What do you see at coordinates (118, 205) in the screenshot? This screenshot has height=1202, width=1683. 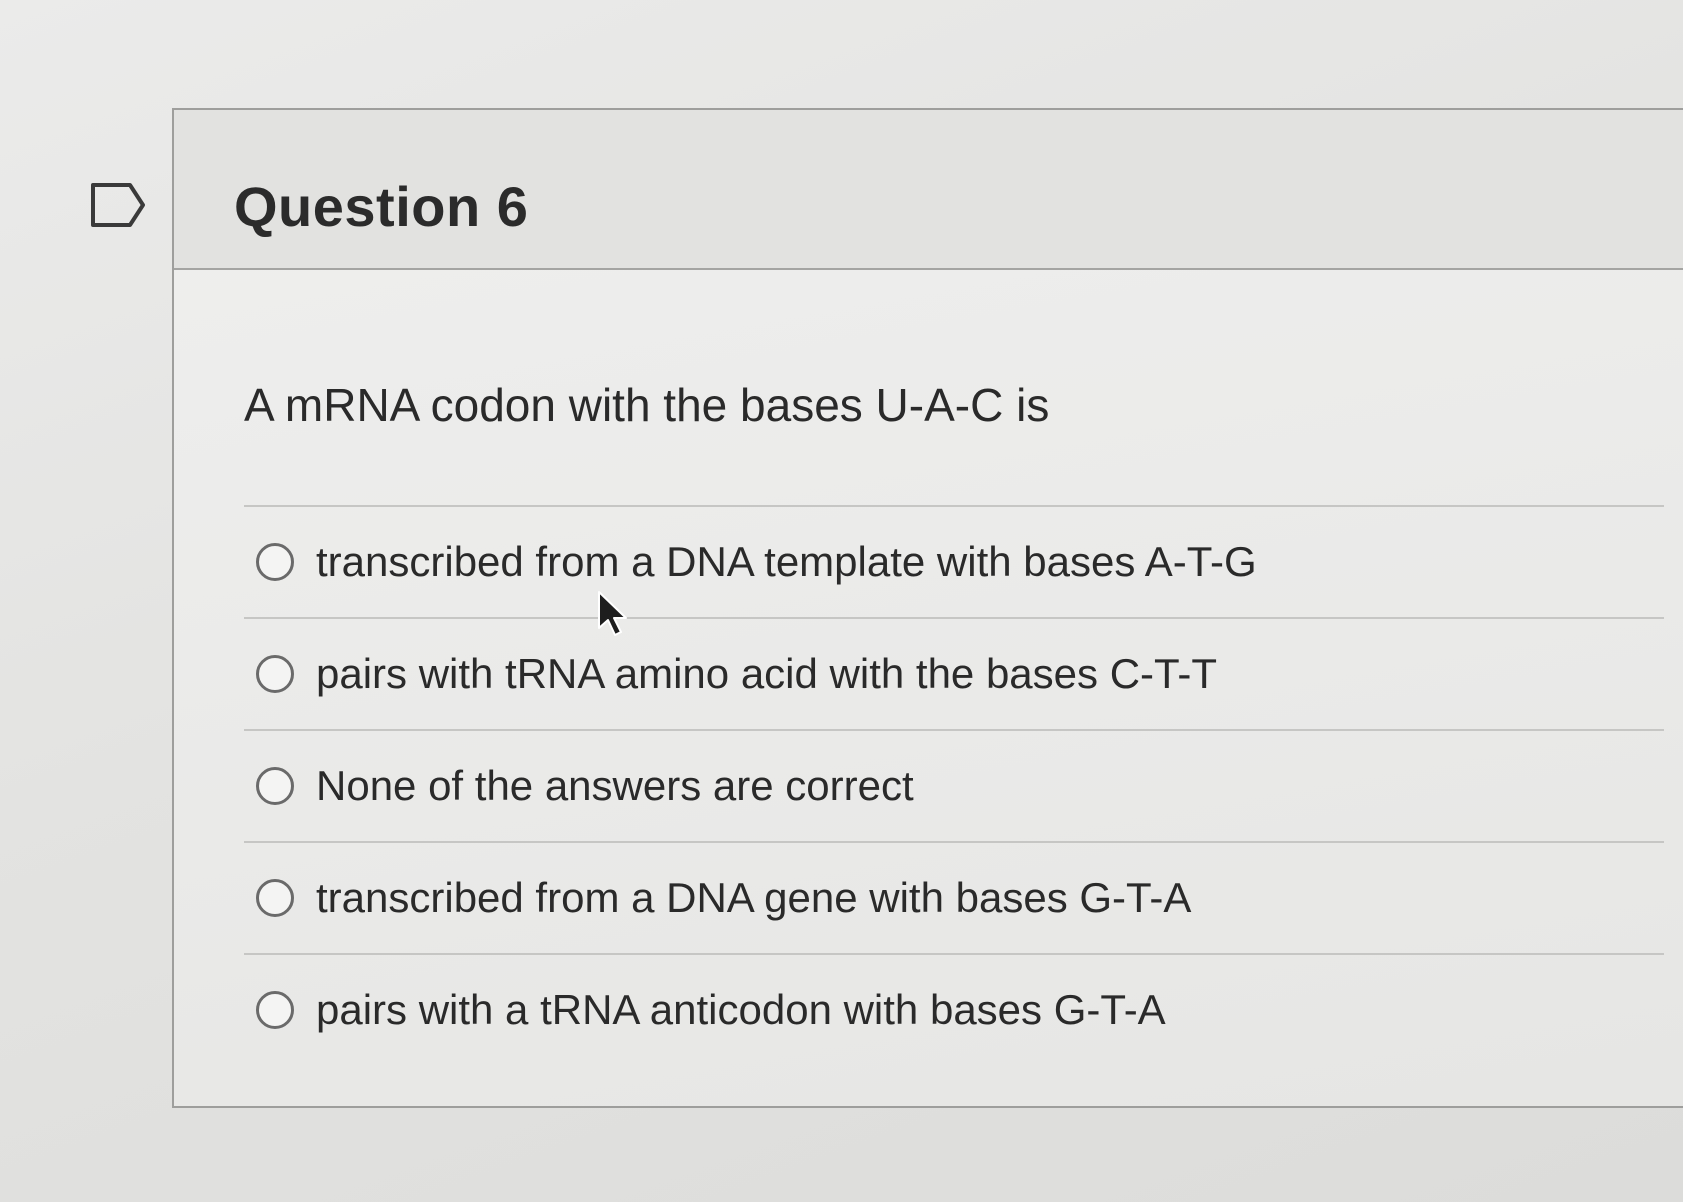 I see `flag-outline-icon` at bounding box center [118, 205].